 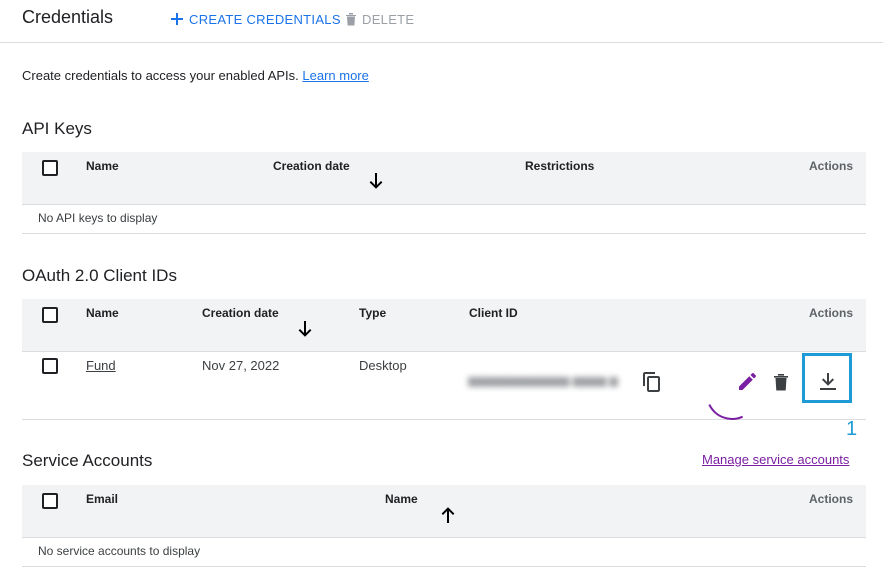 What do you see at coordinates (852, 429) in the screenshot?
I see `step-callout-number: 1` at bounding box center [852, 429].